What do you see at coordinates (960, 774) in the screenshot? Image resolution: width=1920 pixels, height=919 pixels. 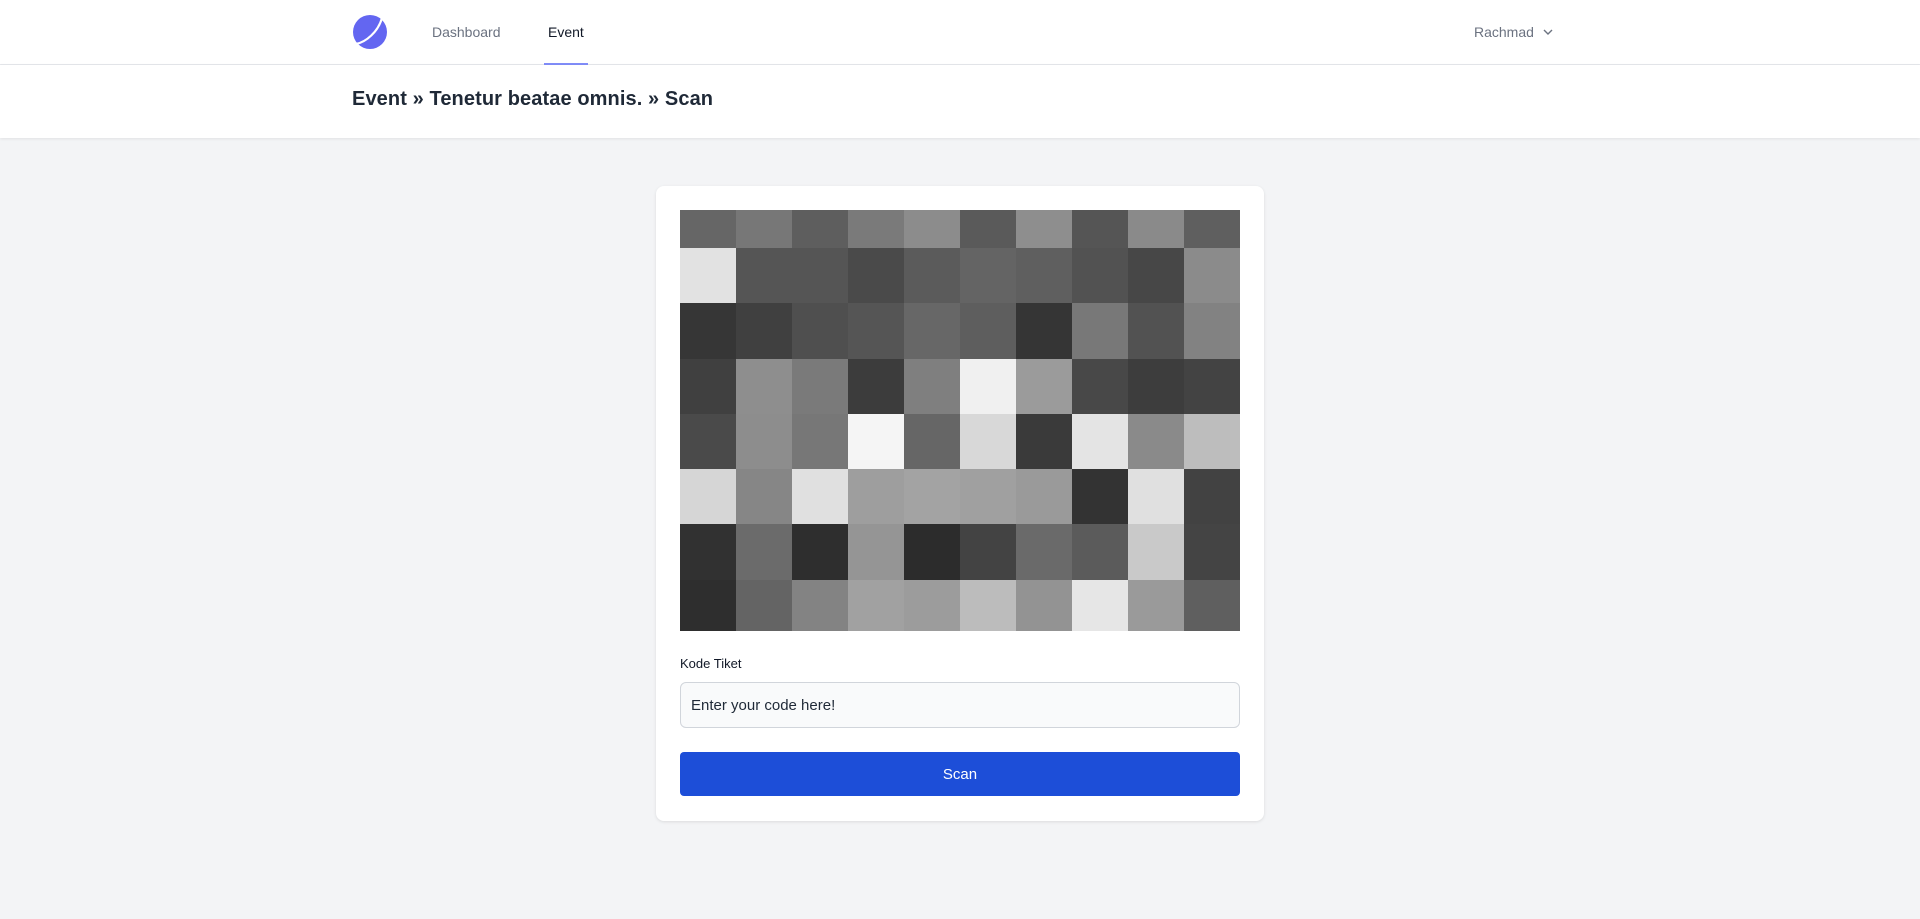 I see `scan-button: Scan` at bounding box center [960, 774].